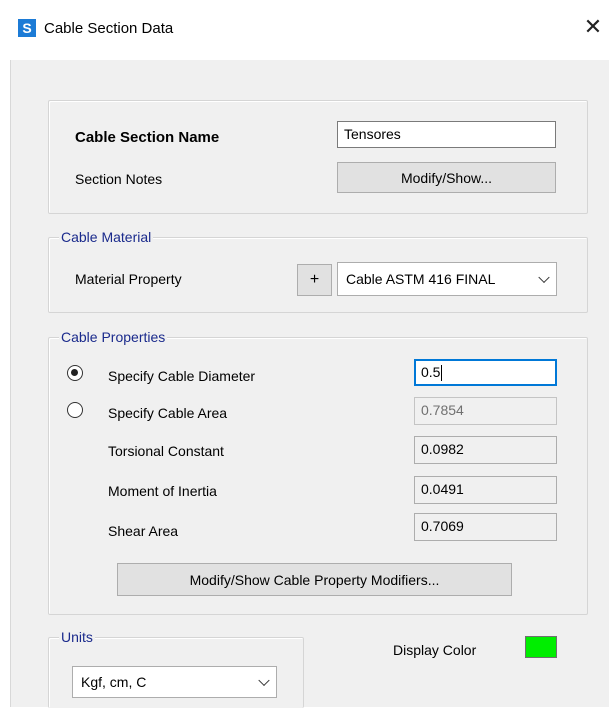 The width and height of the screenshot is (614, 708). What do you see at coordinates (593, 27) in the screenshot?
I see `close-icon: ✕` at bounding box center [593, 27].